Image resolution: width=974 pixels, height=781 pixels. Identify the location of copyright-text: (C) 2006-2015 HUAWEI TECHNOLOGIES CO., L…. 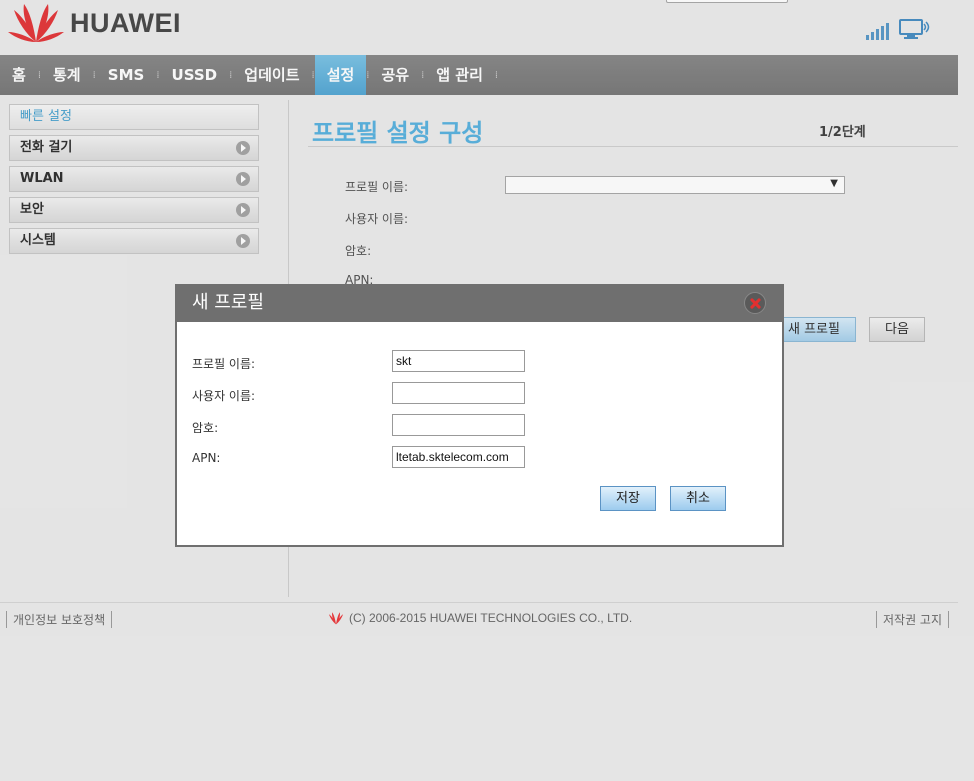
(491, 618).